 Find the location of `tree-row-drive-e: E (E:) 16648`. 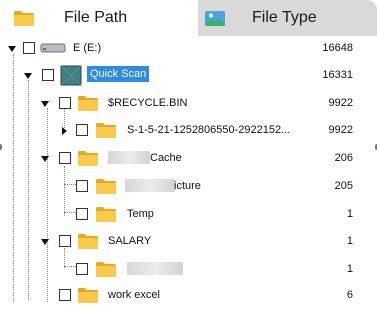

tree-row-drive-e: E (E:) 16648 is located at coordinates (188, 49).